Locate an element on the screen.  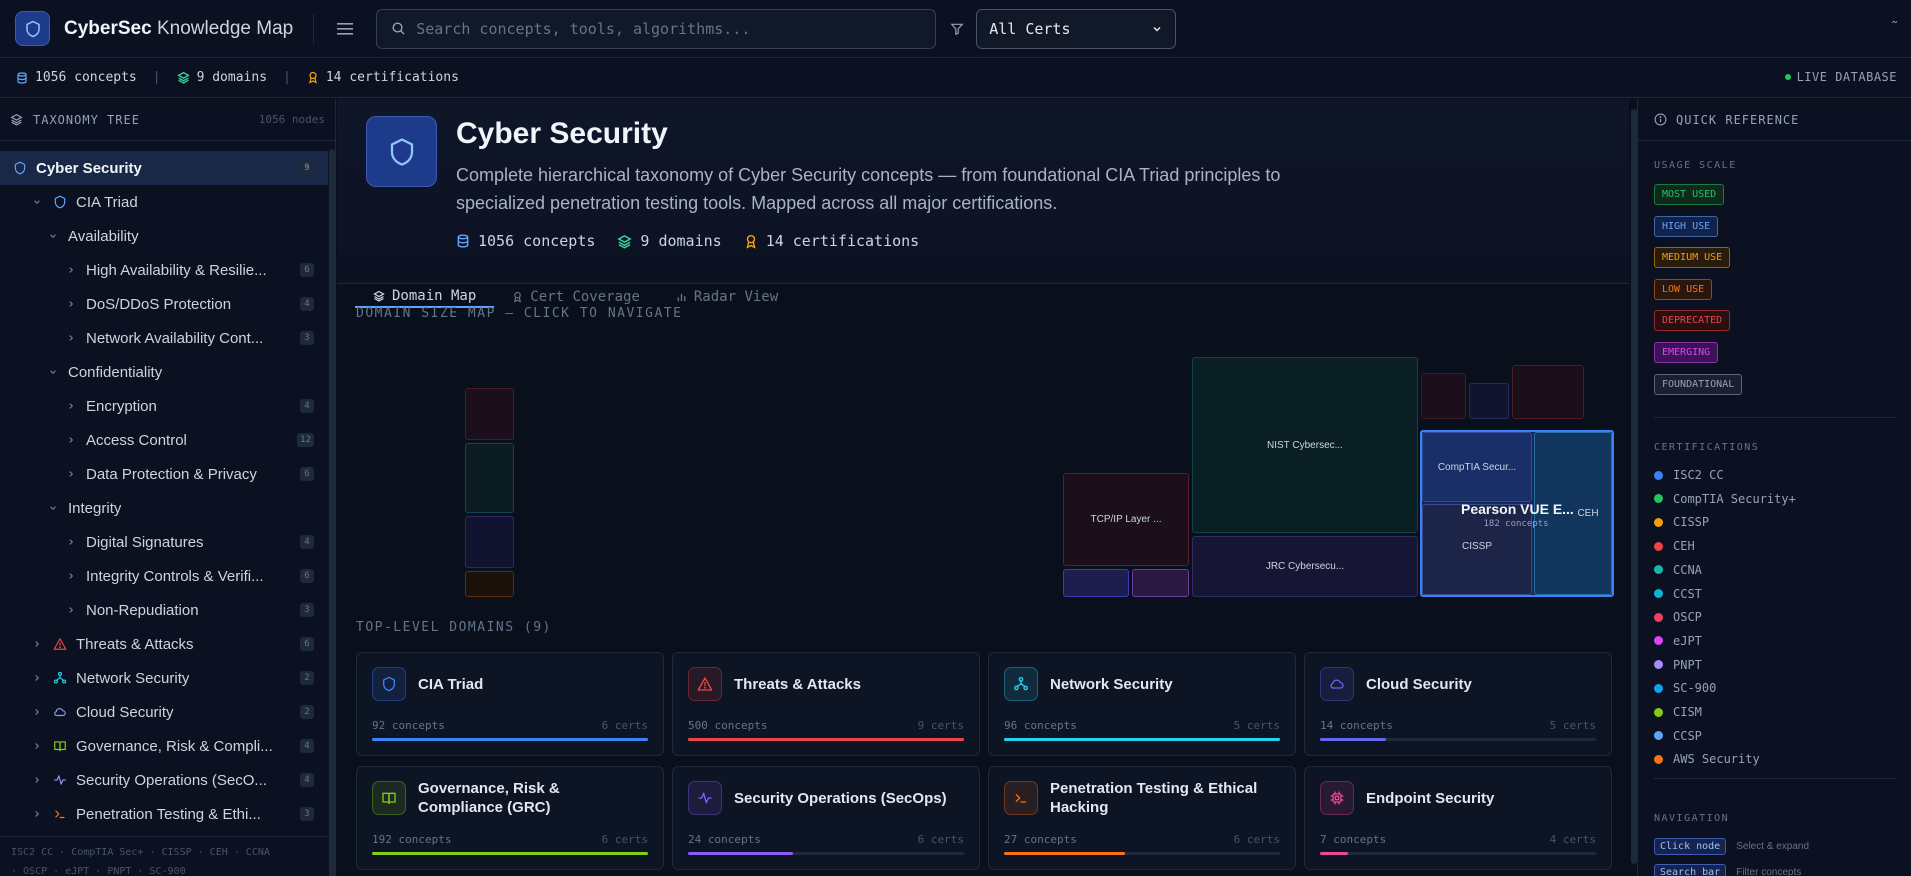
hero-domains-label: 9 domains is located at coordinates (681, 241).